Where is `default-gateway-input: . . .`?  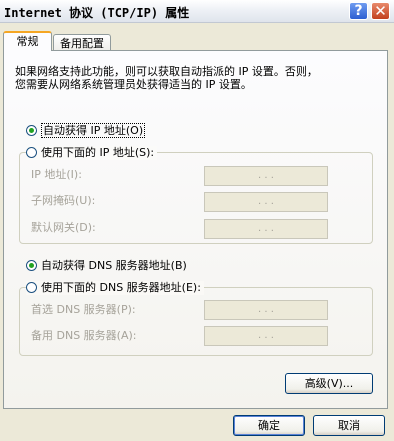
default-gateway-input: . . . is located at coordinates (266, 229).